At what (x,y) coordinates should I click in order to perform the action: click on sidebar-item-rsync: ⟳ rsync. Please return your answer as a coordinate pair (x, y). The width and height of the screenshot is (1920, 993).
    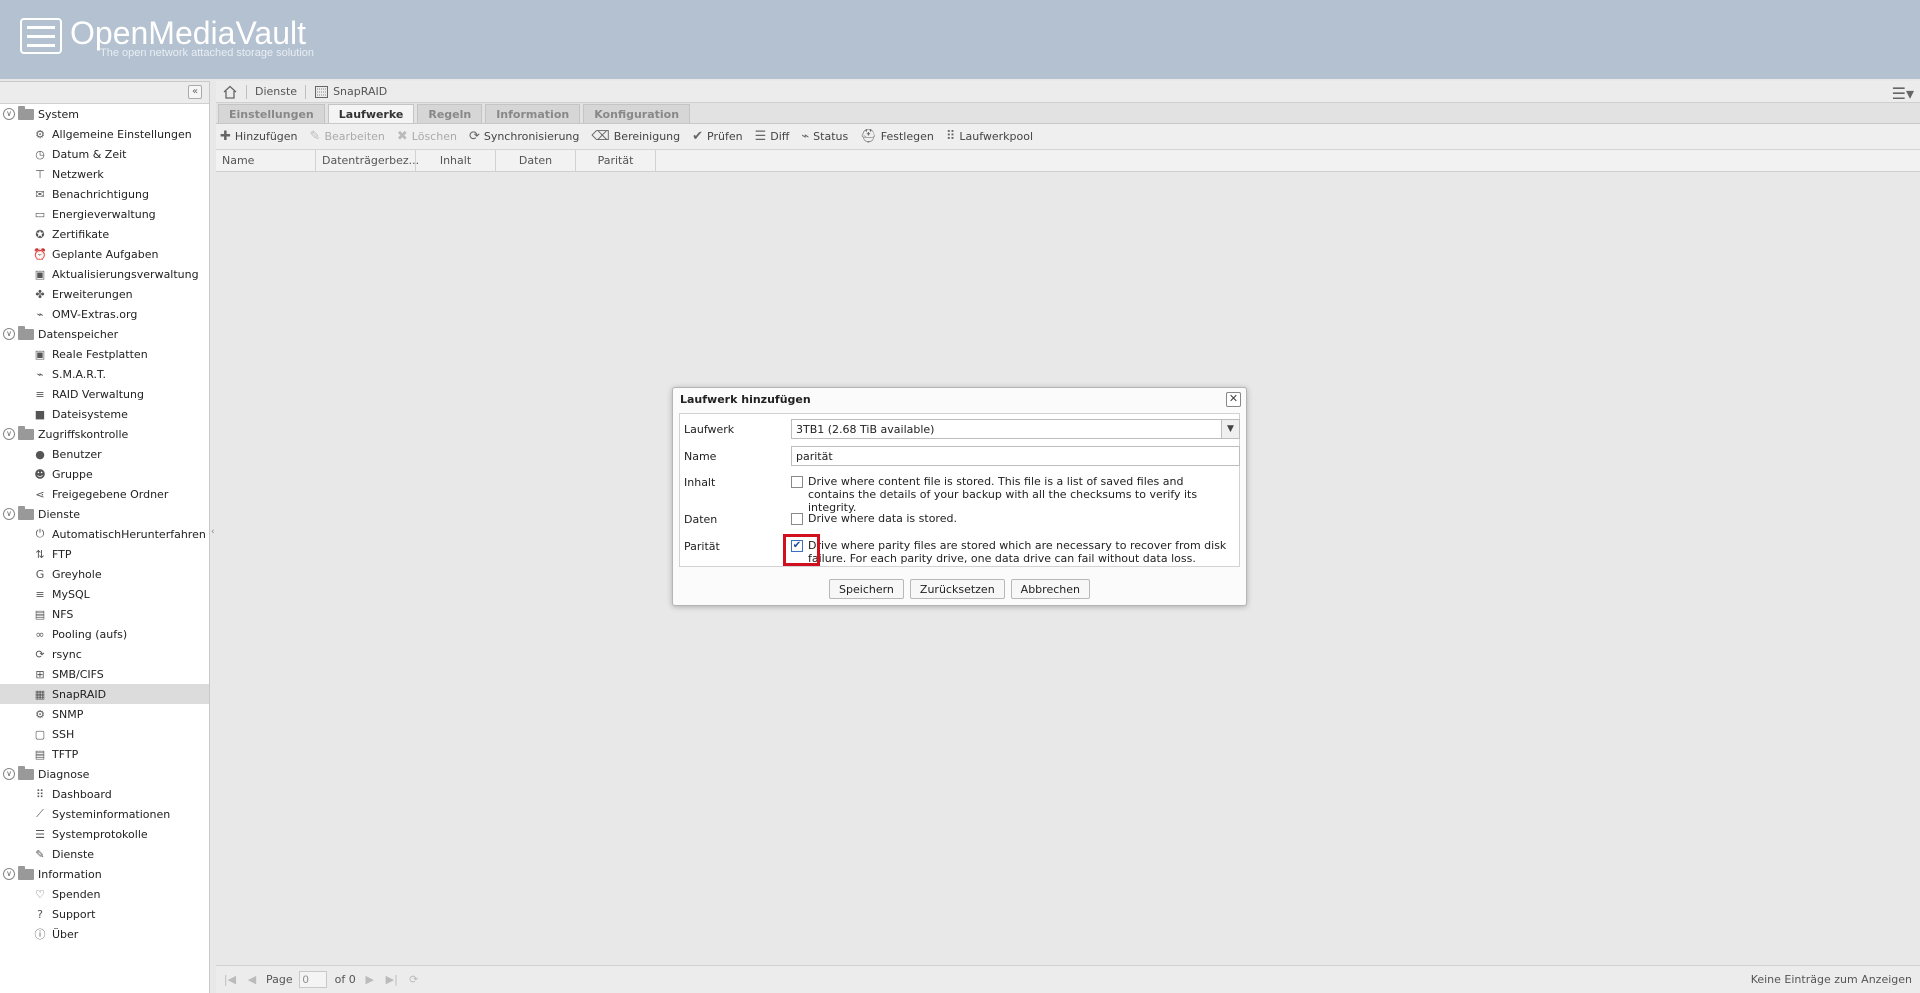
    Looking at the image, I should click on (104, 654).